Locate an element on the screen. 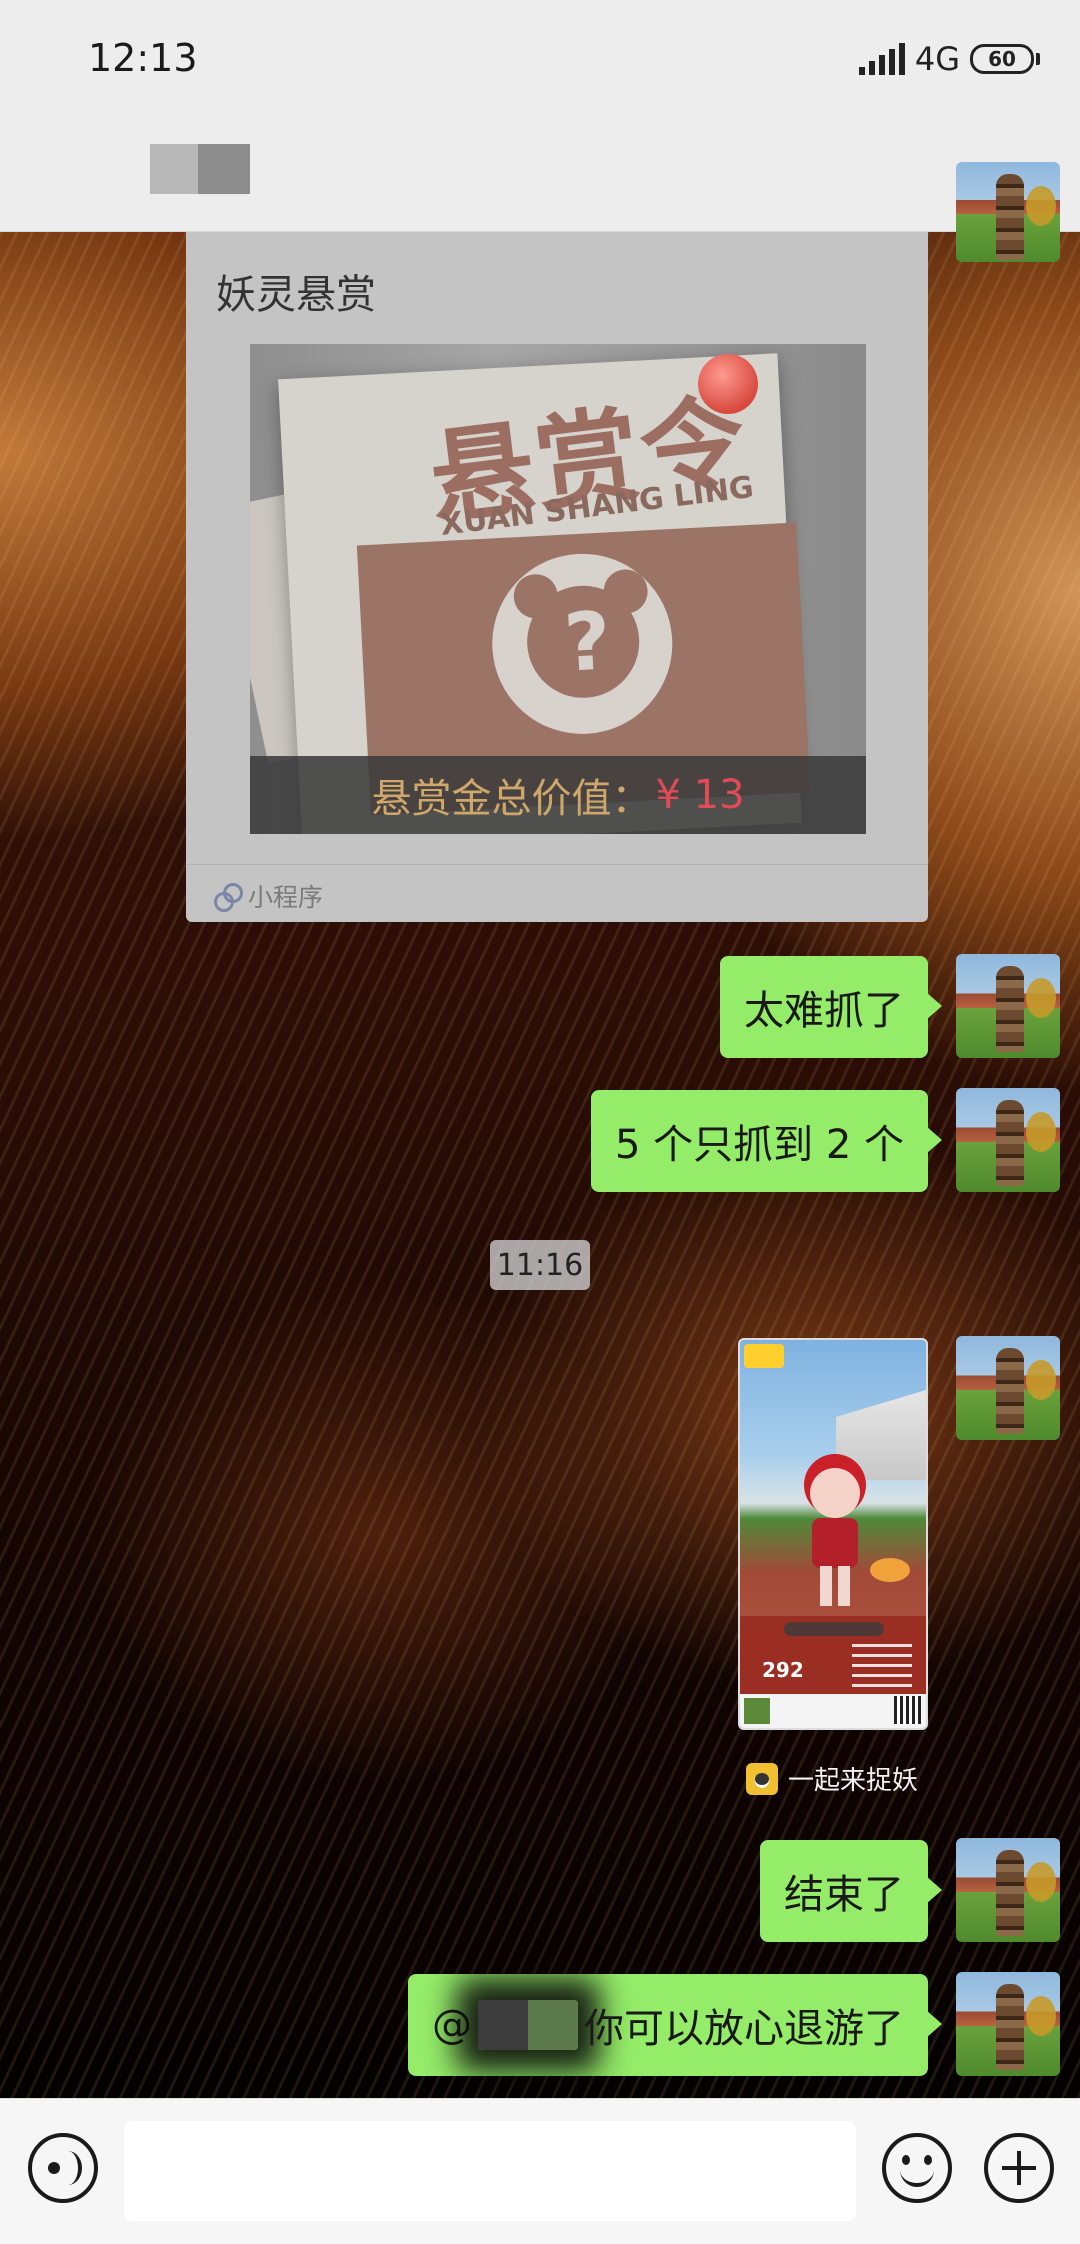 Image resolution: width=1080 pixels, height=2244 pixels. message-text: 你可以放心退游了 is located at coordinates (744, 2029).